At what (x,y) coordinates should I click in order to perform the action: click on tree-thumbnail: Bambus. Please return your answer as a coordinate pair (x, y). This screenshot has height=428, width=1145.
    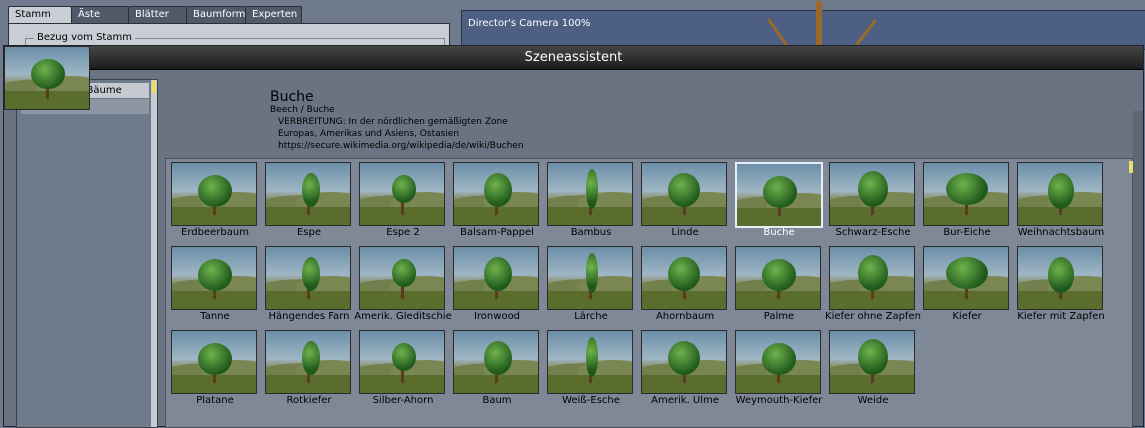
    Looking at the image, I should click on (591, 202).